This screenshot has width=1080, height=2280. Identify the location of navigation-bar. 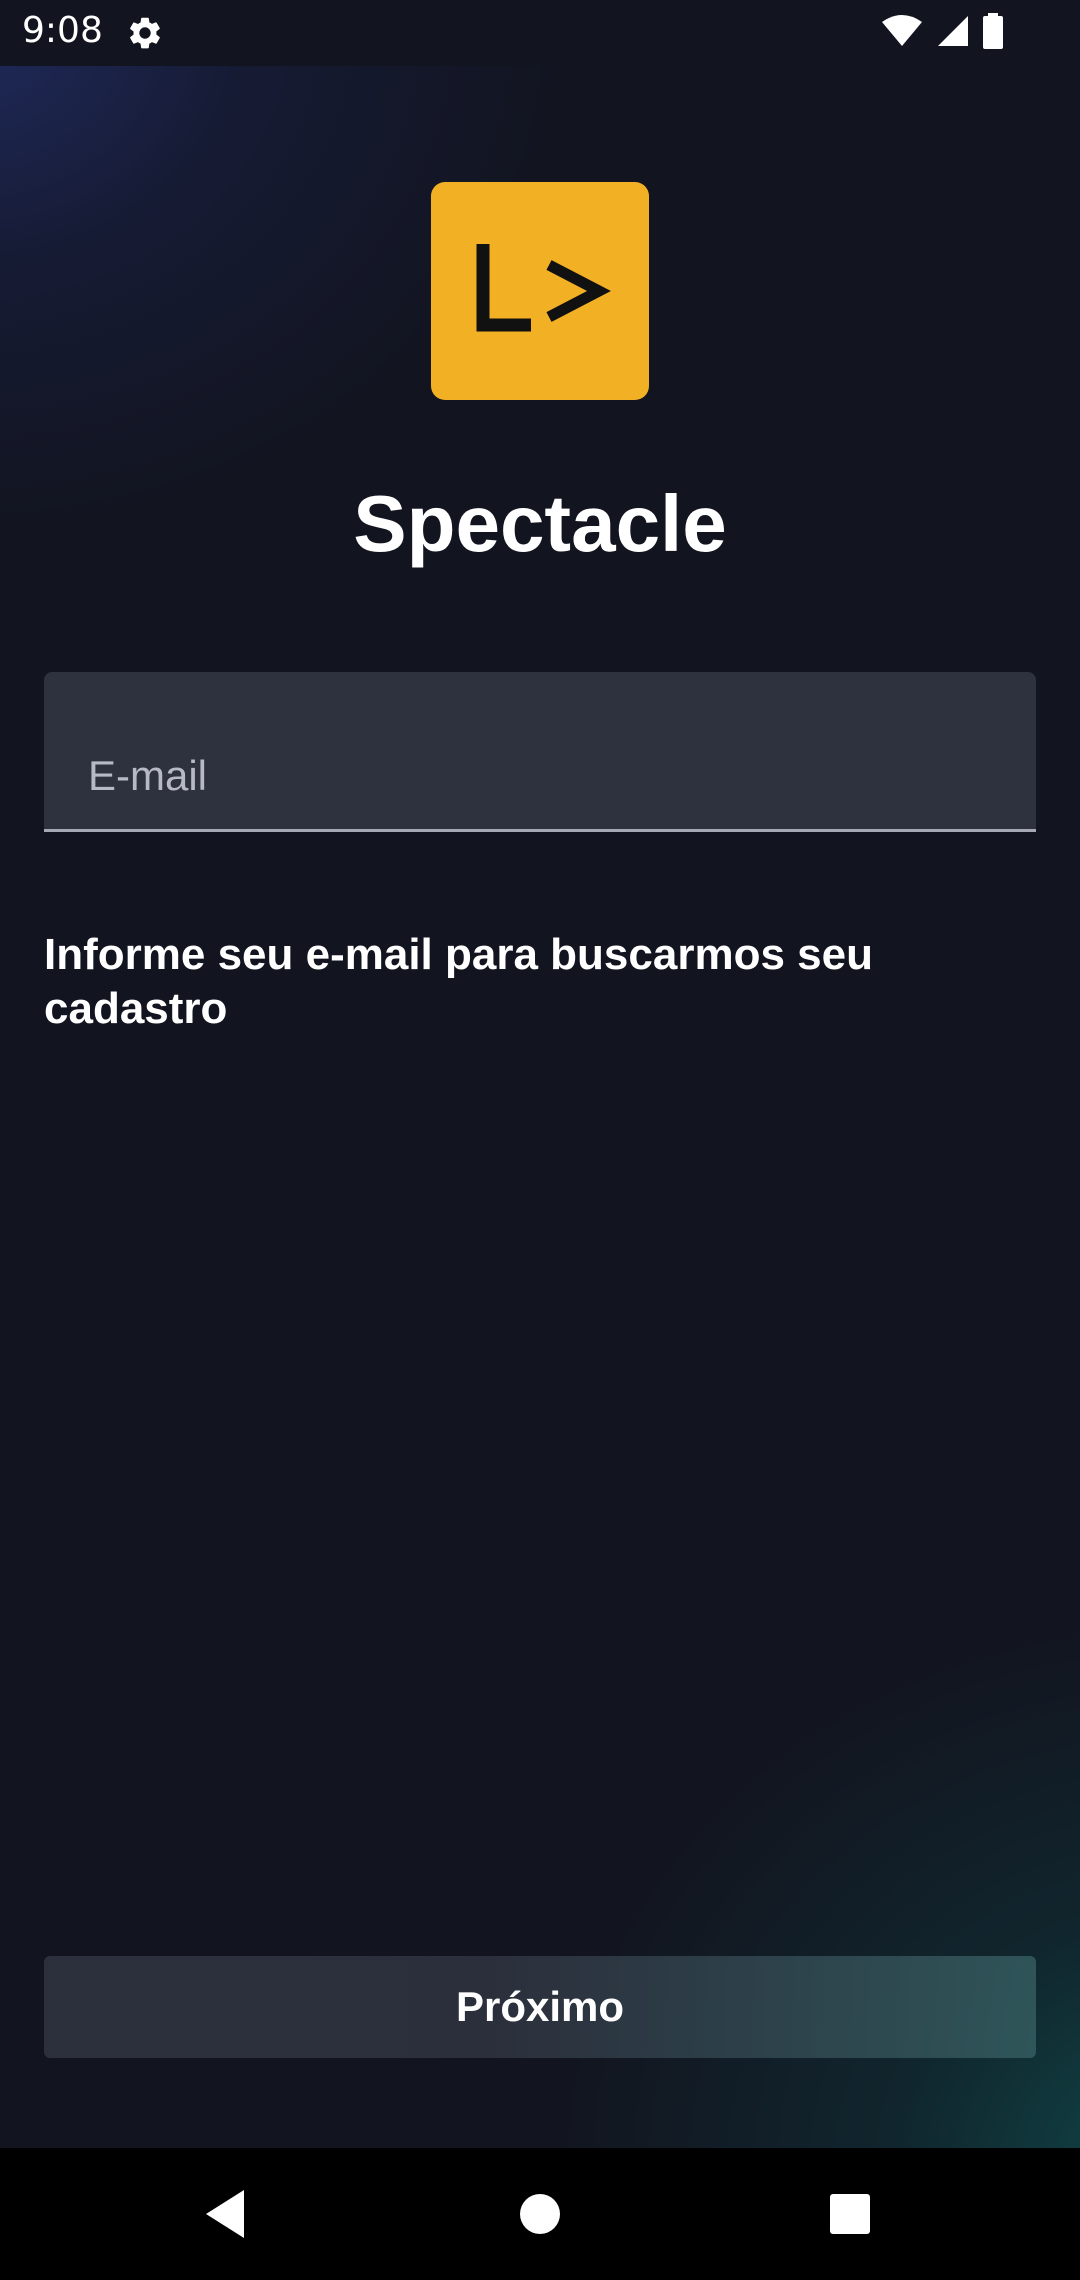
(540, 2214).